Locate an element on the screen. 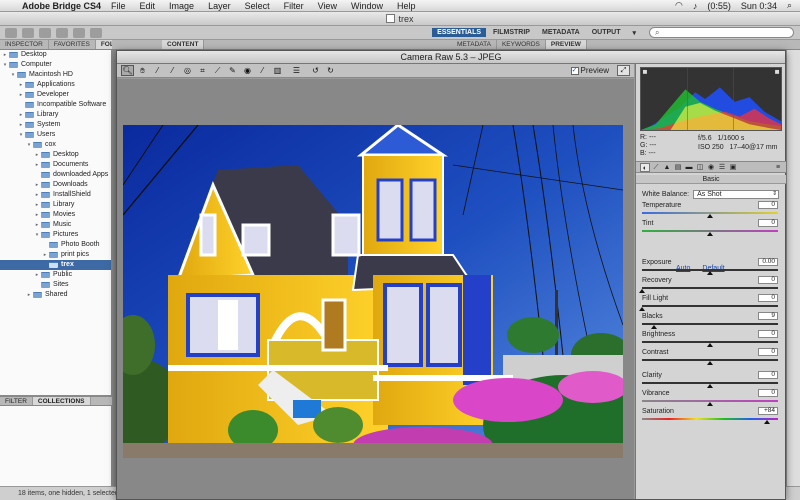  folder-item: Sites is located at coordinates (55, 285).